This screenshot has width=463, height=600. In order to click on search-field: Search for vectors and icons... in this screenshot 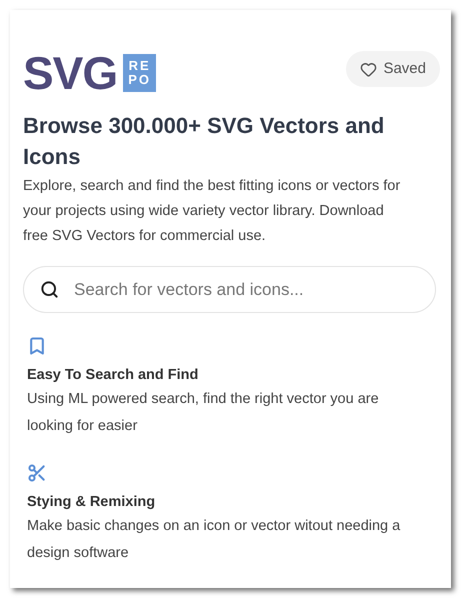, I will do `click(229, 289)`.